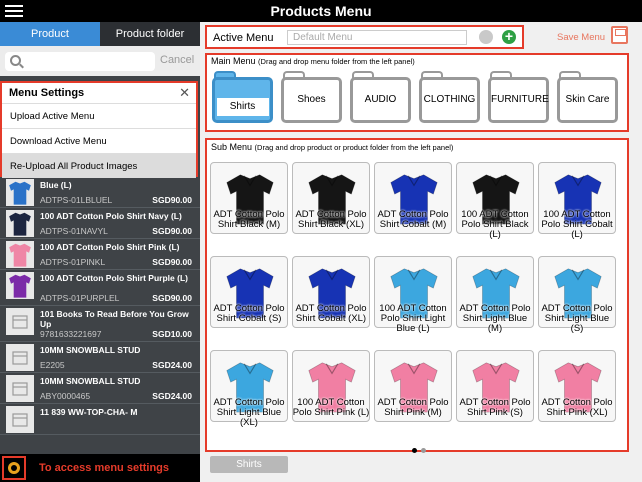 This screenshot has height=482, width=642. I want to click on reupload-images-item: Re-Upload All Product Images, so click(99, 165).